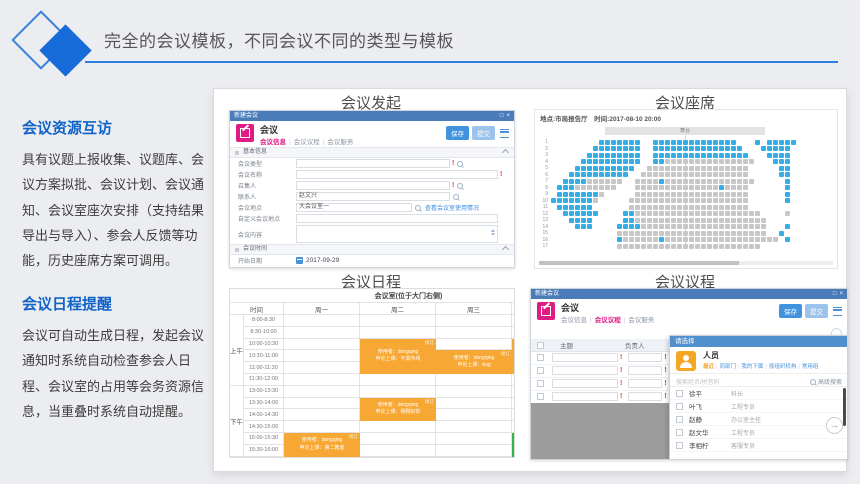 This screenshot has height=484, width=860. Describe the element at coordinates (513, 445) in the screenshot. I see `booking-event: 使用者申论上课` at that location.